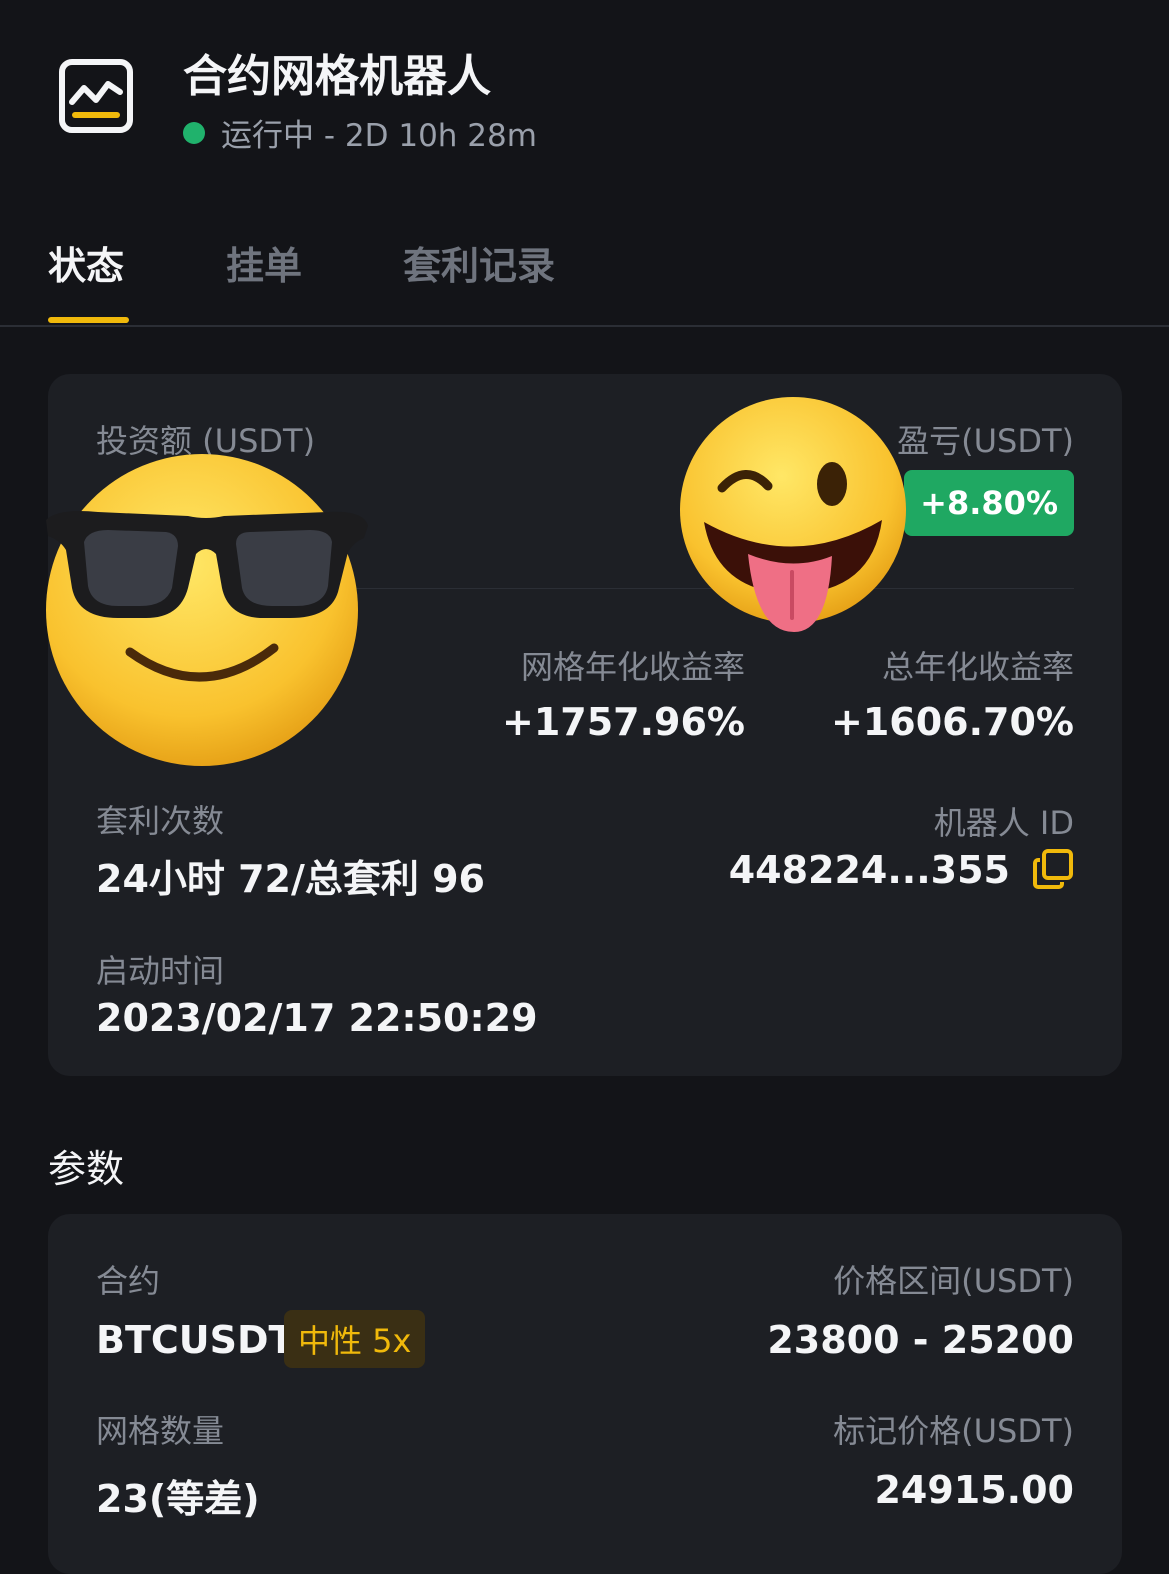  Describe the element at coordinates (953, 1431) in the screenshot. I see `mark-price-label: 标记价格(USDT)` at that location.